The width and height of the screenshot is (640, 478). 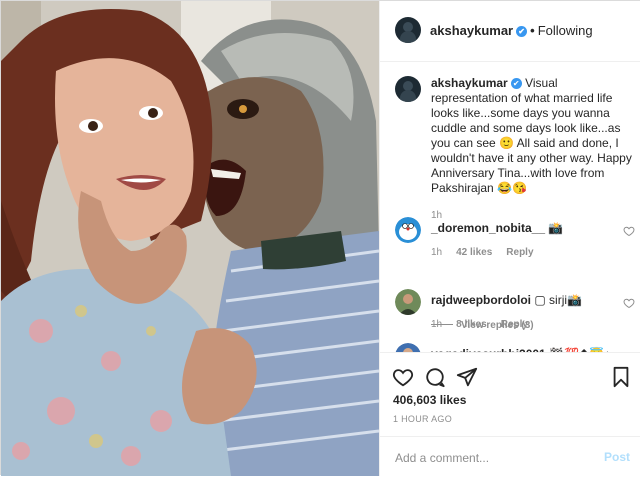 I want to click on author-avatar, so click(x=408, y=30).